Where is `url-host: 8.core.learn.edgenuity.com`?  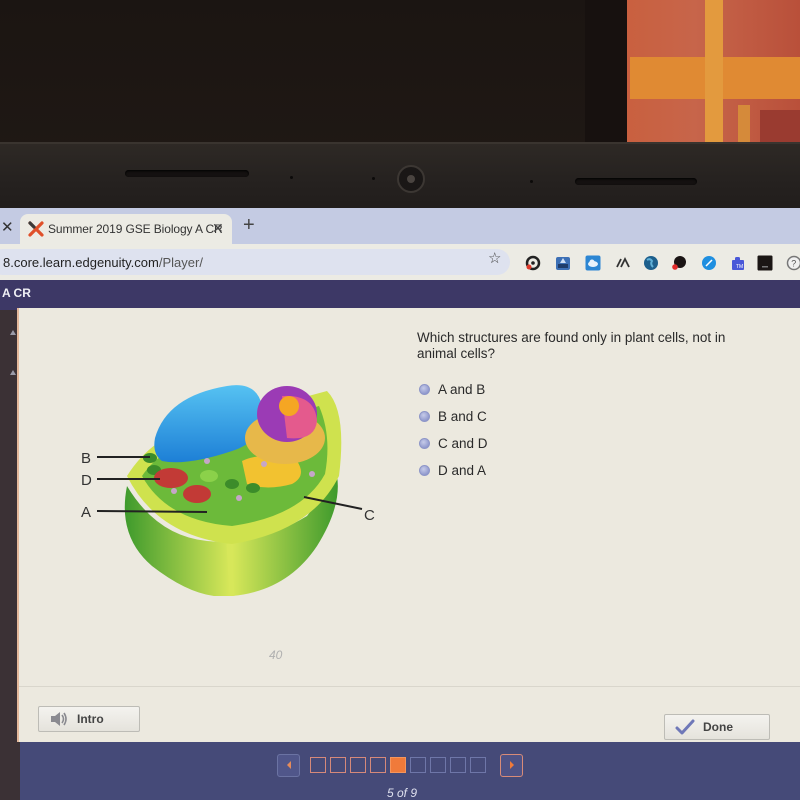 url-host: 8.core.learn.edgenuity.com is located at coordinates (81, 262).